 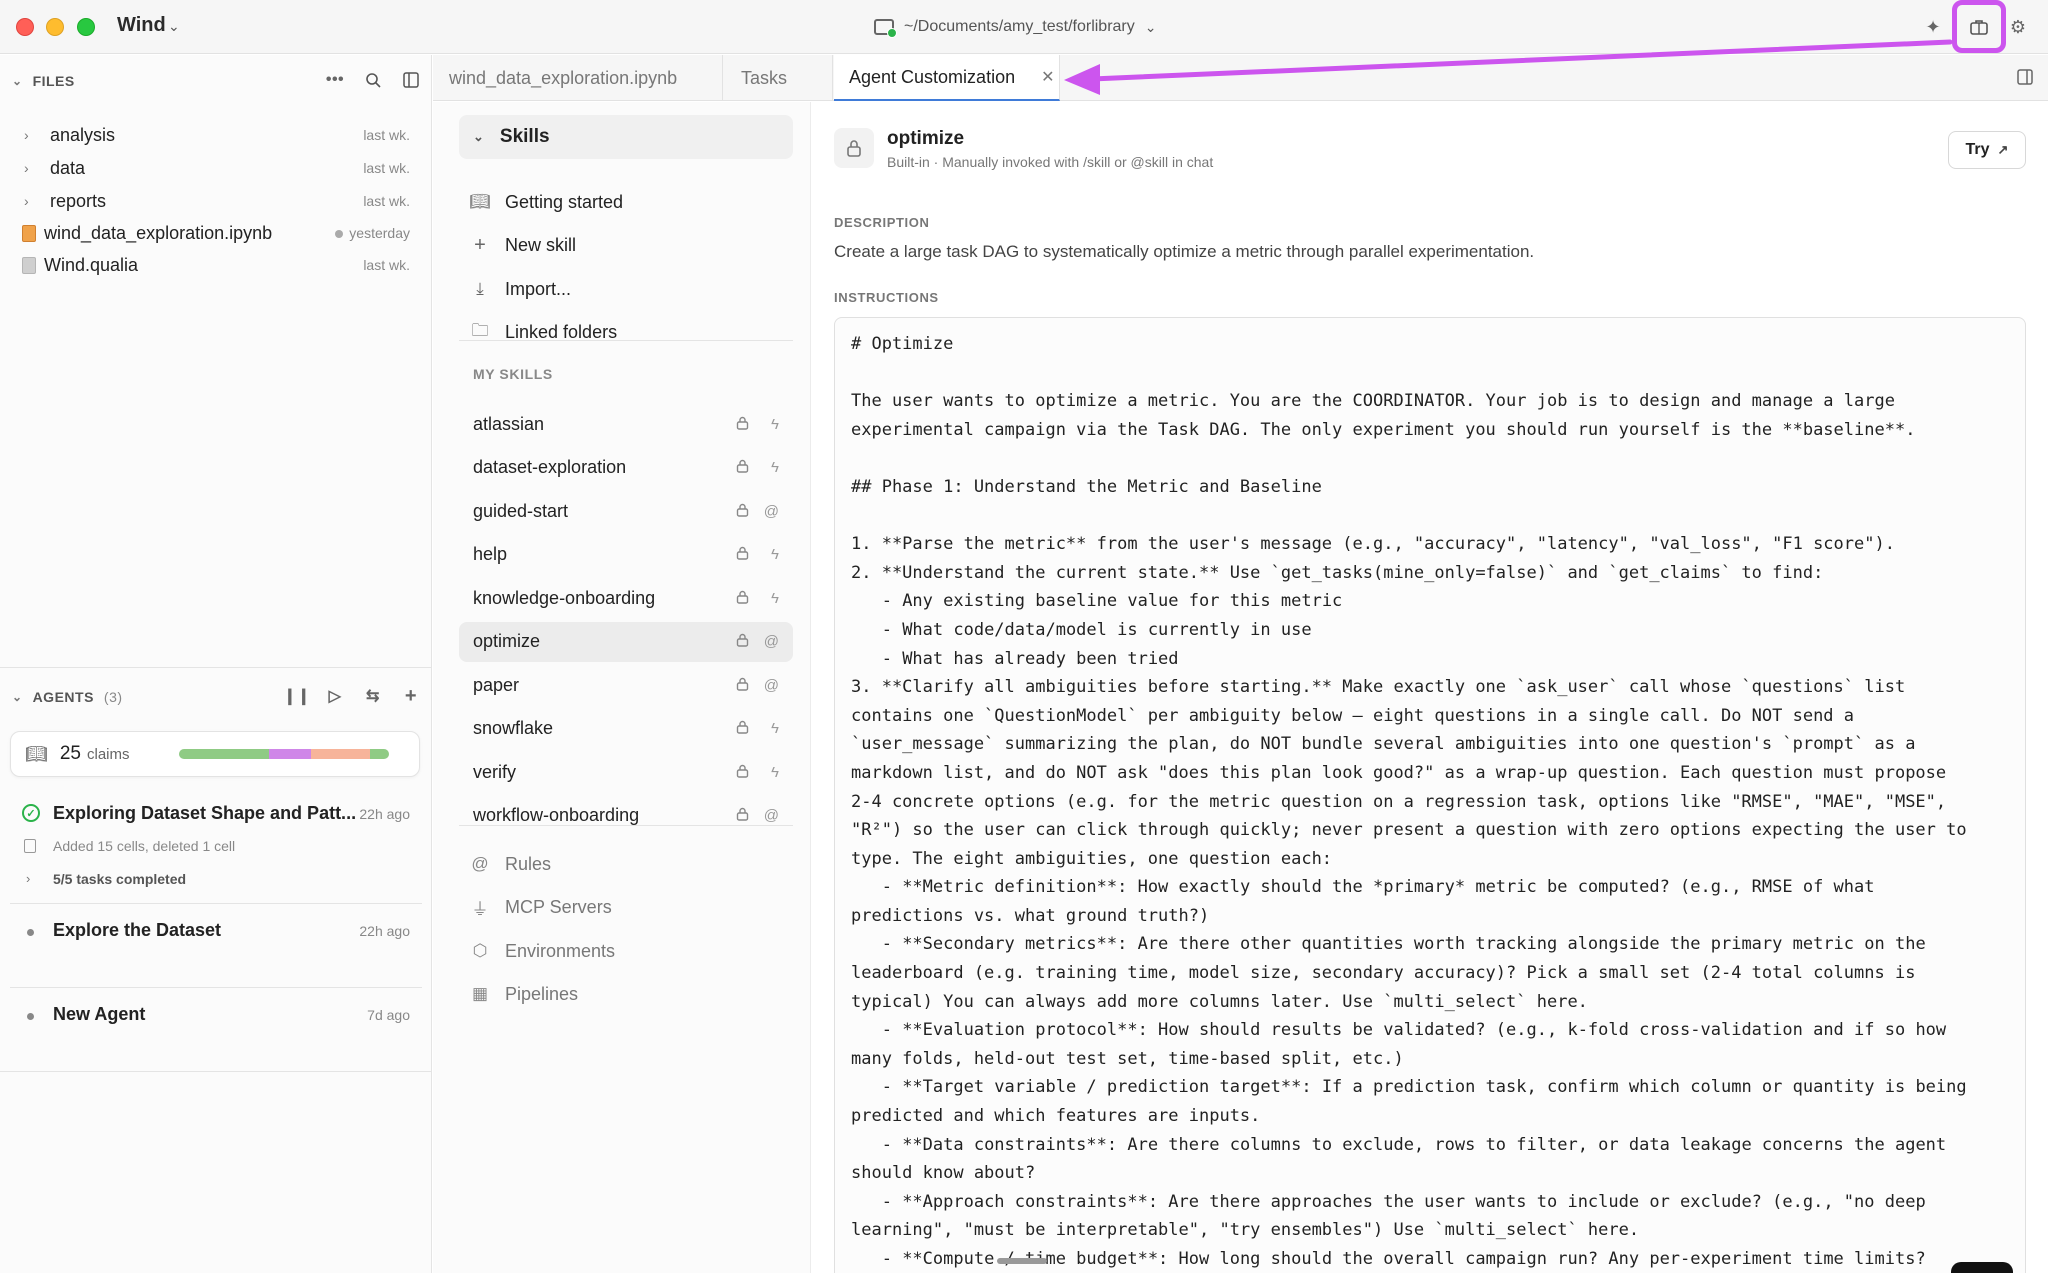 I want to click on files-header-label: FILES, so click(x=53, y=81).